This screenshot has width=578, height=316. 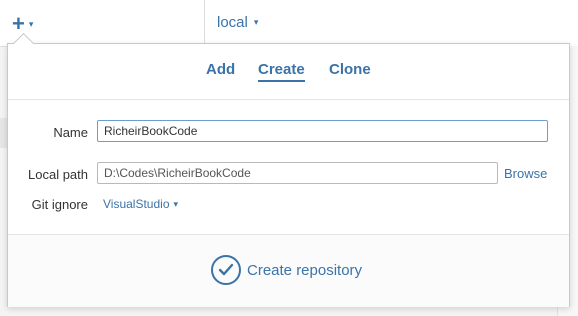 I want to click on branch-label: local, so click(x=232, y=22).